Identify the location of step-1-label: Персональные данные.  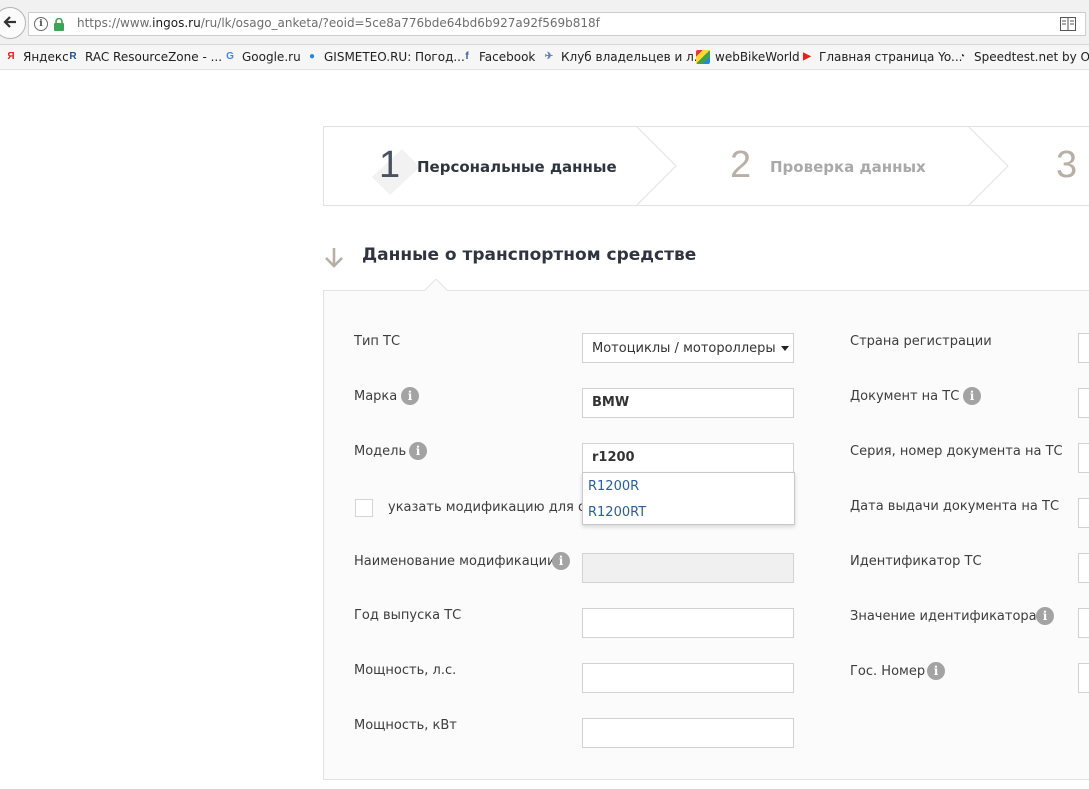
(517, 167).